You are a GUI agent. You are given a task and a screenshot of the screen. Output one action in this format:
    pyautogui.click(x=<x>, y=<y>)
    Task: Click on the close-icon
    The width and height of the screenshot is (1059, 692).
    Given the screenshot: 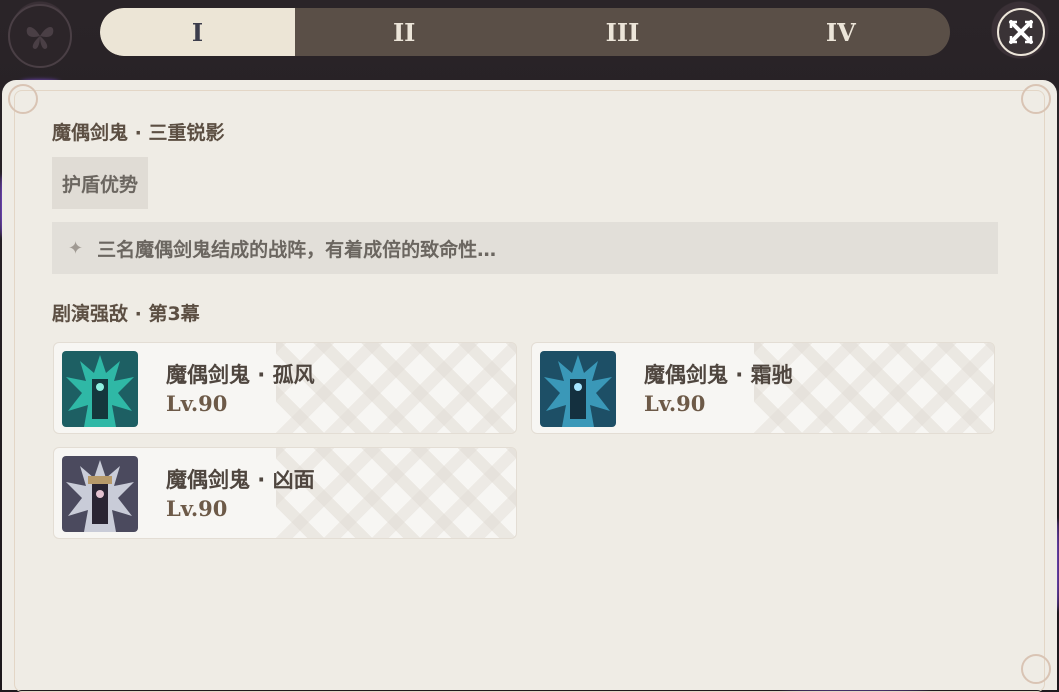 What is the action you would take?
    pyautogui.click(x=1021, y=32)
    